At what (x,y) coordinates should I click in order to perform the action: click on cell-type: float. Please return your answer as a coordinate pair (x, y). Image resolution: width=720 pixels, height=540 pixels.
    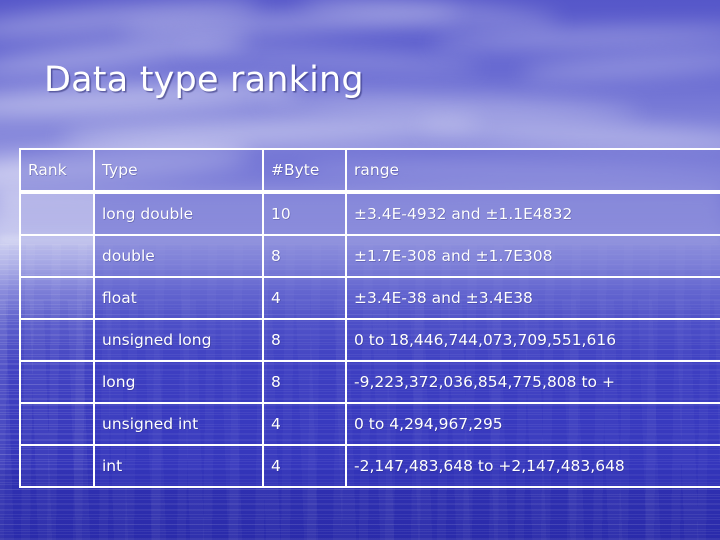
    Looking at the image, I should click on (179, 299).